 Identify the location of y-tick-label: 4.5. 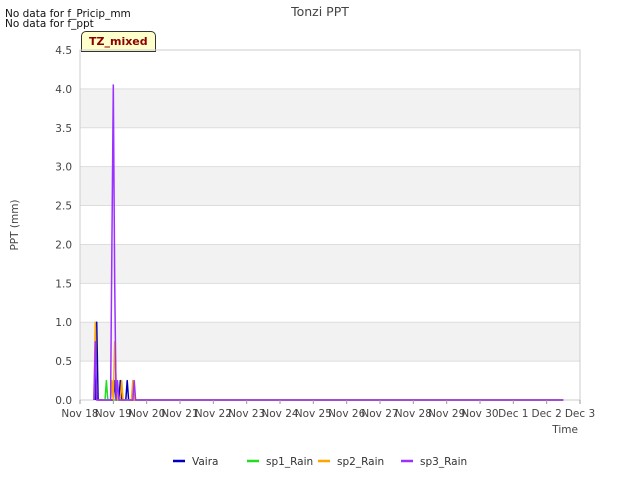
(63, 51).